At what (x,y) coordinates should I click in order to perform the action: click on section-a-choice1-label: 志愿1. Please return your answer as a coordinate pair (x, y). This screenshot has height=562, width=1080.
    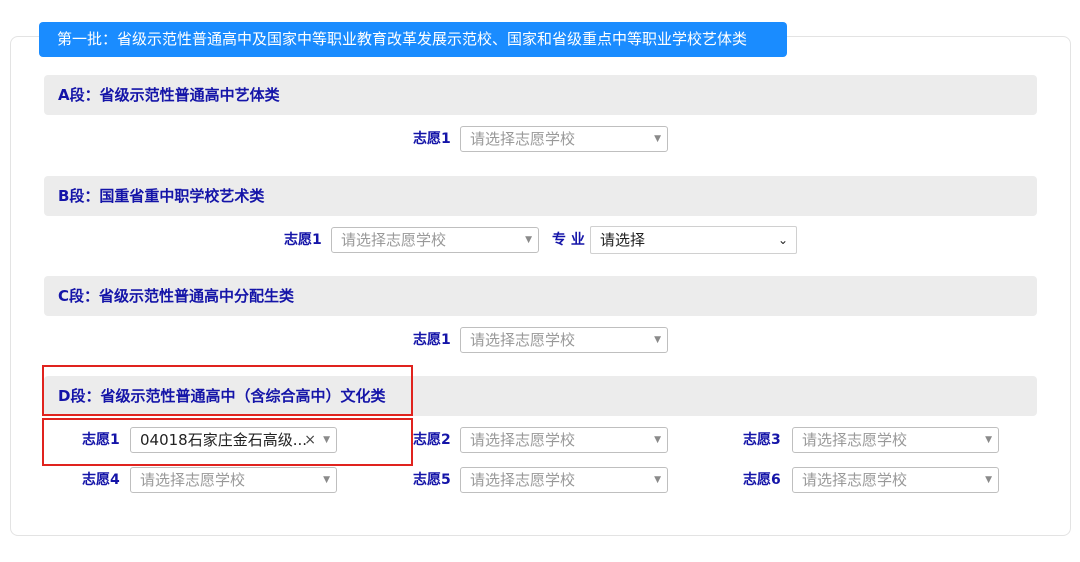
    Looking at the image, I should click on (432, 139).